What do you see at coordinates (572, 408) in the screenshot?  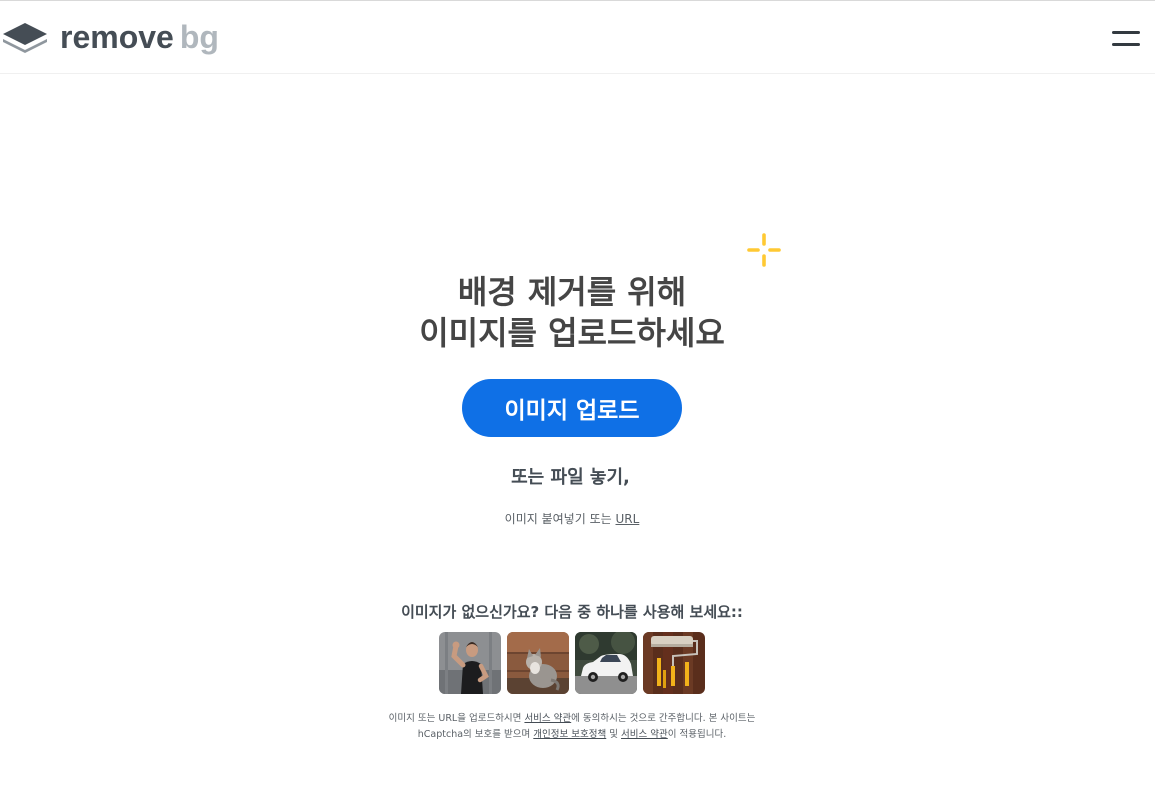 I see `upload-image-button: 이미지 업로드` at bounding box center [572, 408].